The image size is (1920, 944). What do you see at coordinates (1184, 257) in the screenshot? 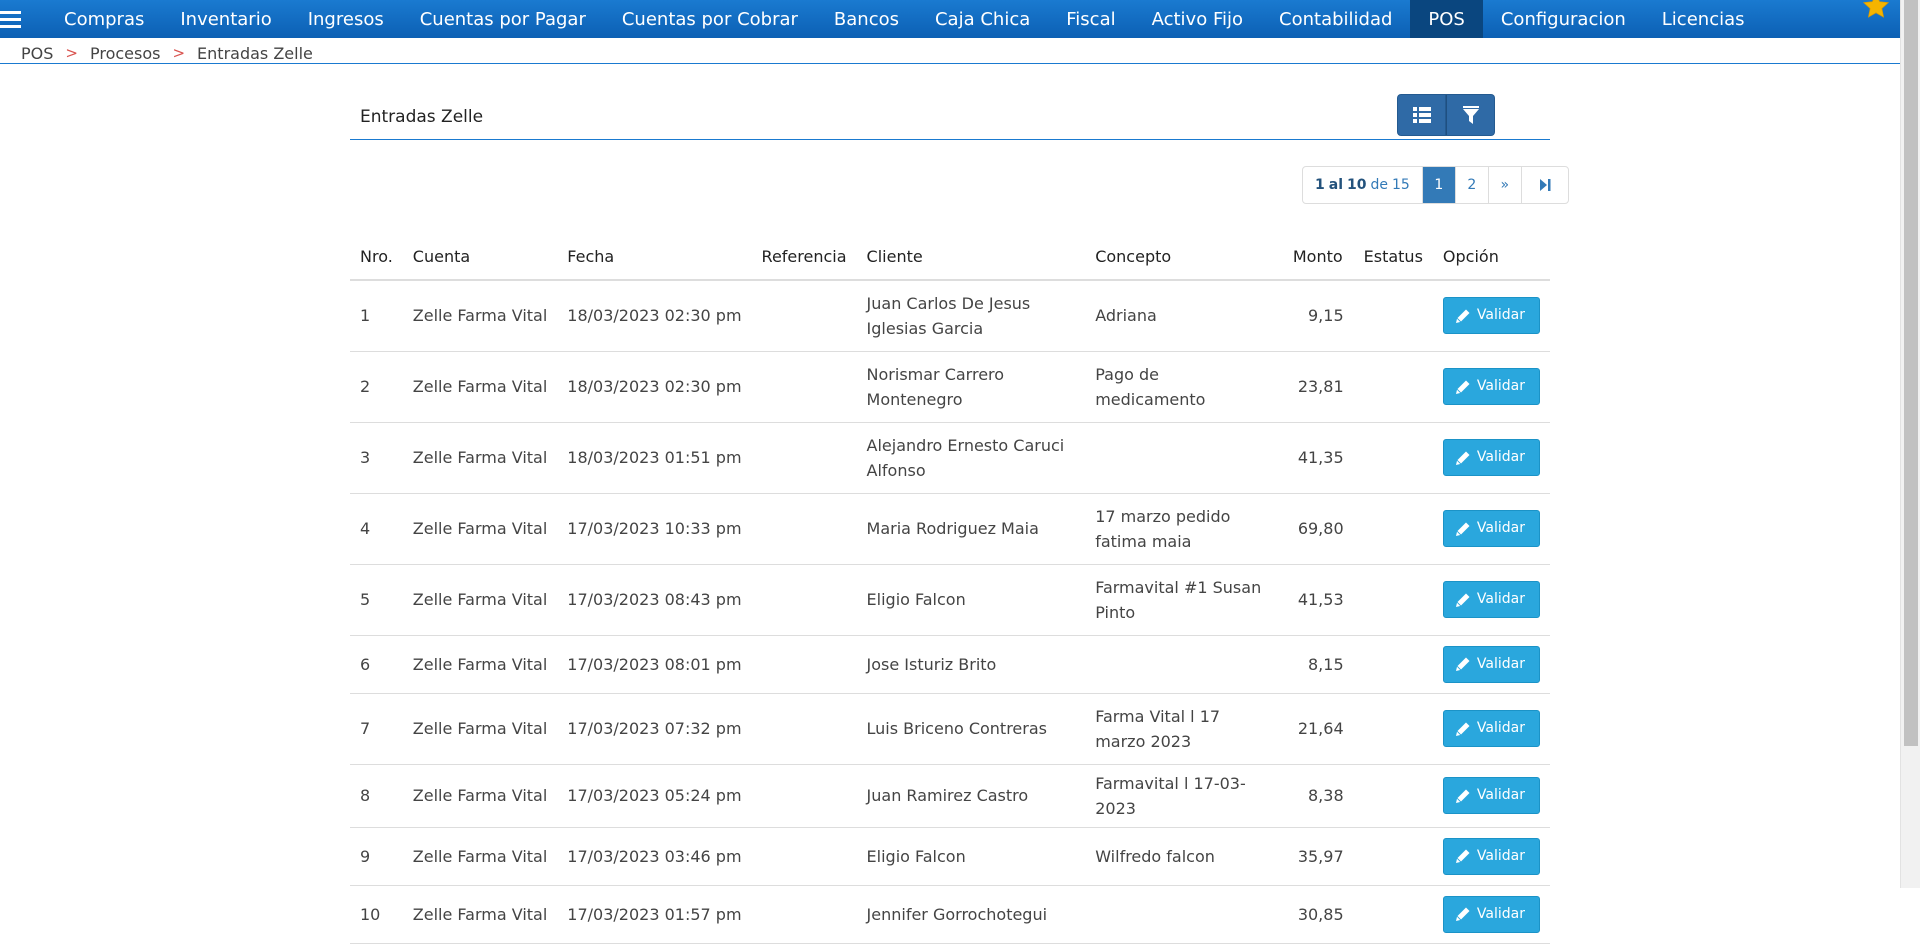
I see `column-header-concepto: Concepto` at bounding box center [1184, 257].